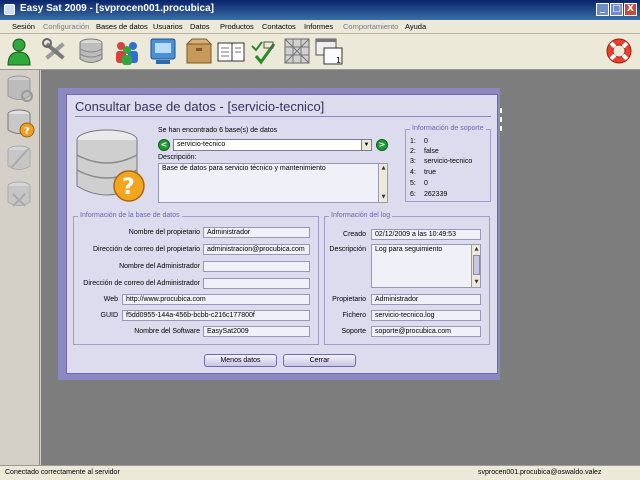  Describe the element at coordinates (431, 151) in the screenshot. I see `support-value: false` at that location.